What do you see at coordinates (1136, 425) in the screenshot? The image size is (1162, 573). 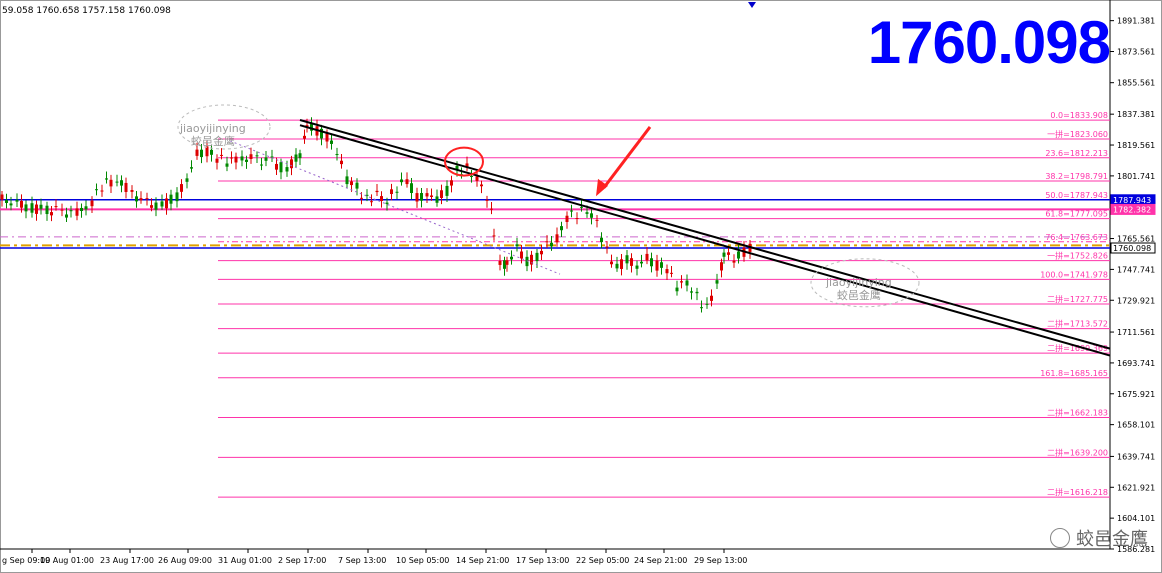 I see `price-tick-label: 1658.101` at bounding box center [1136, 425].